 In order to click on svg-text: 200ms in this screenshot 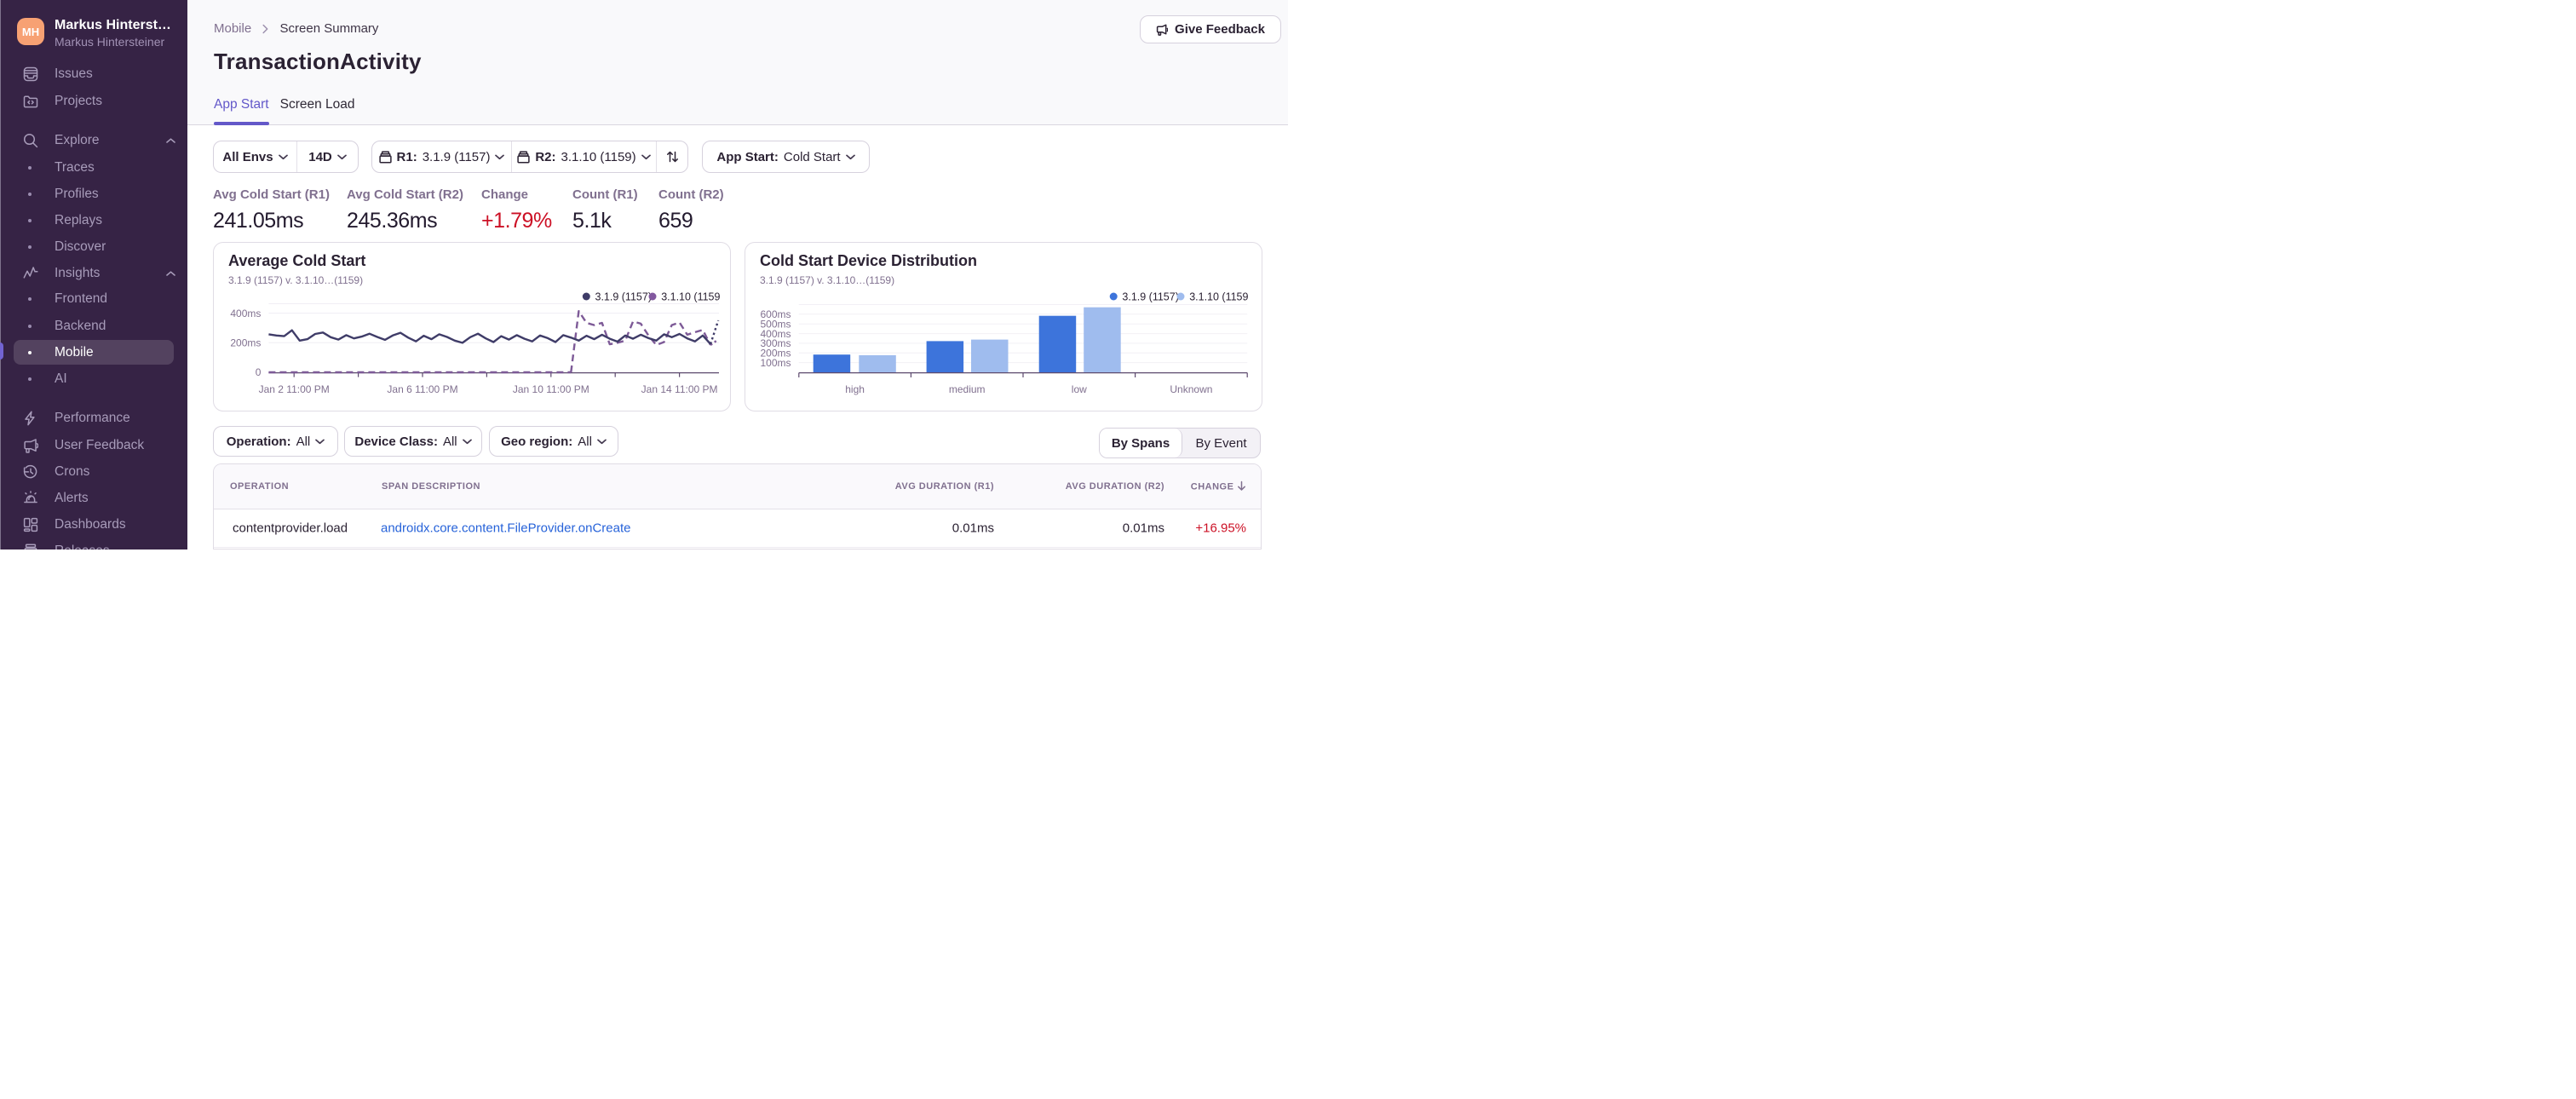, I will do `click(246, 343)`.